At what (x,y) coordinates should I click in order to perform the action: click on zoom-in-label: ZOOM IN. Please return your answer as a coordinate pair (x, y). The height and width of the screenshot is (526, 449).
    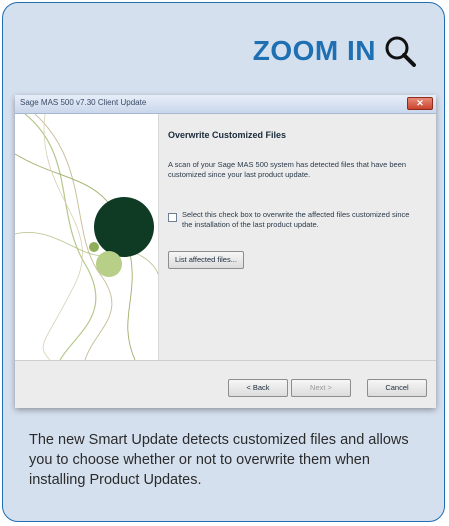
    Looking at the image, I should click on (314, 50).